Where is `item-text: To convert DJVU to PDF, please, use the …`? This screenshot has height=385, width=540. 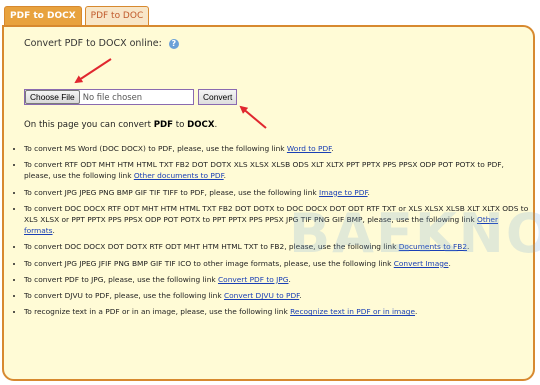
item-text: To convert DJVU to PDF, please, use the … is located at coordinates (124, 296).